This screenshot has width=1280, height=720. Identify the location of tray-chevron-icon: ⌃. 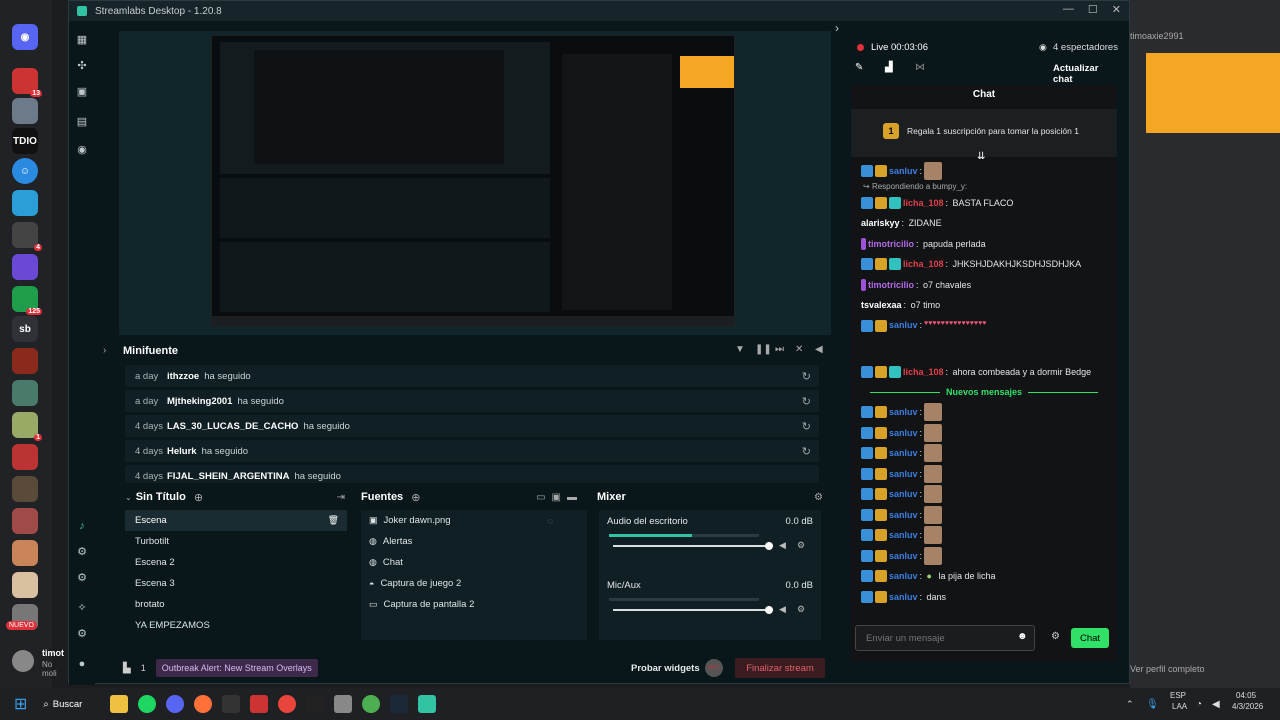
(1130, 704).